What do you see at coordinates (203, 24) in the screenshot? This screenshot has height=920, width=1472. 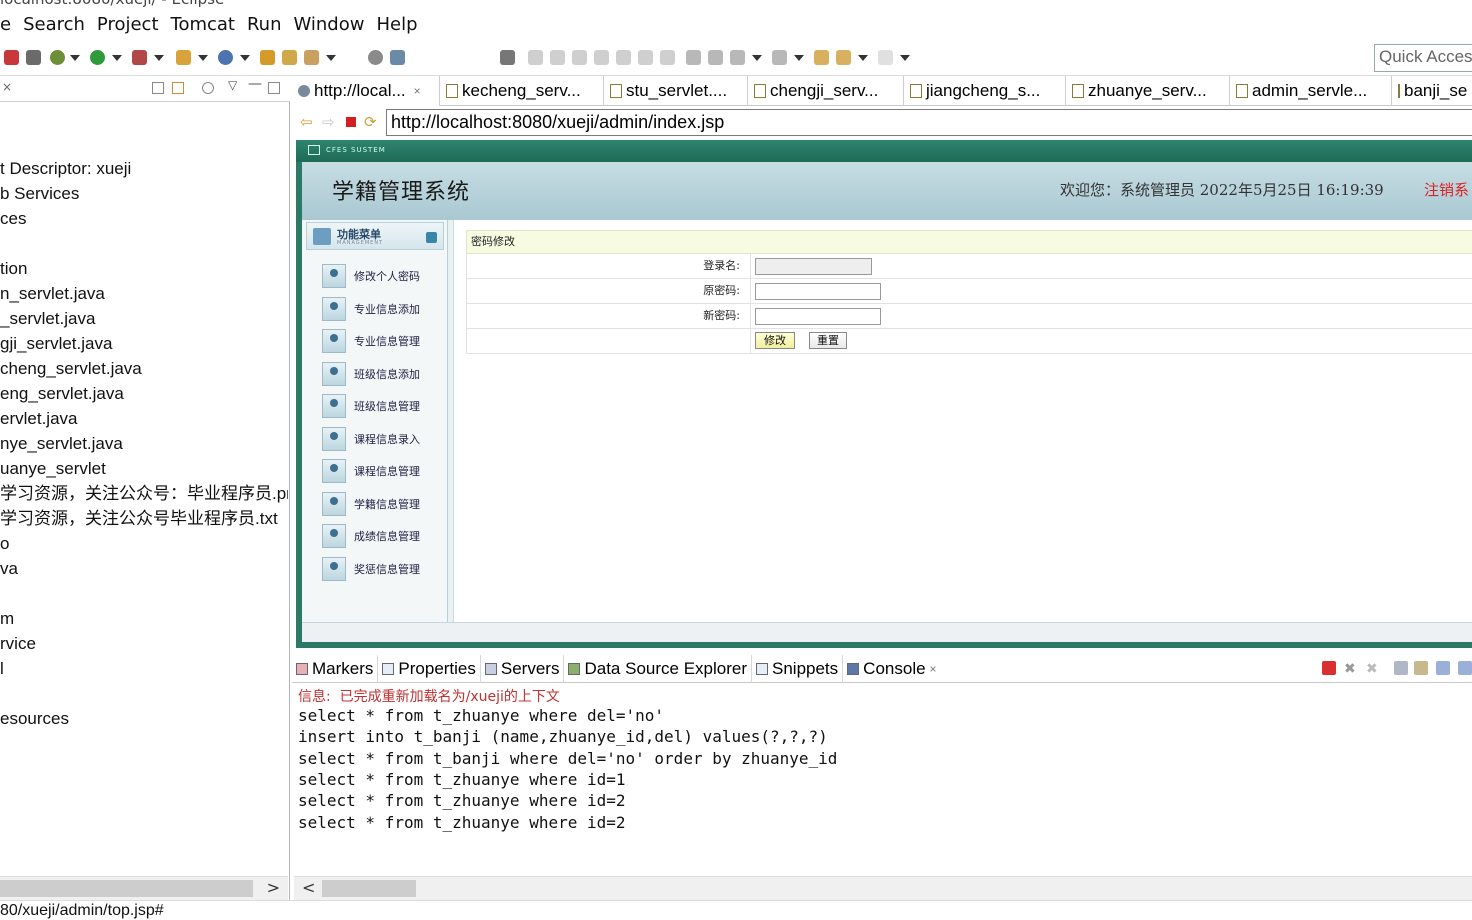 I see `menu-tomcat: Tomcat` at bounding box center [203, 24].